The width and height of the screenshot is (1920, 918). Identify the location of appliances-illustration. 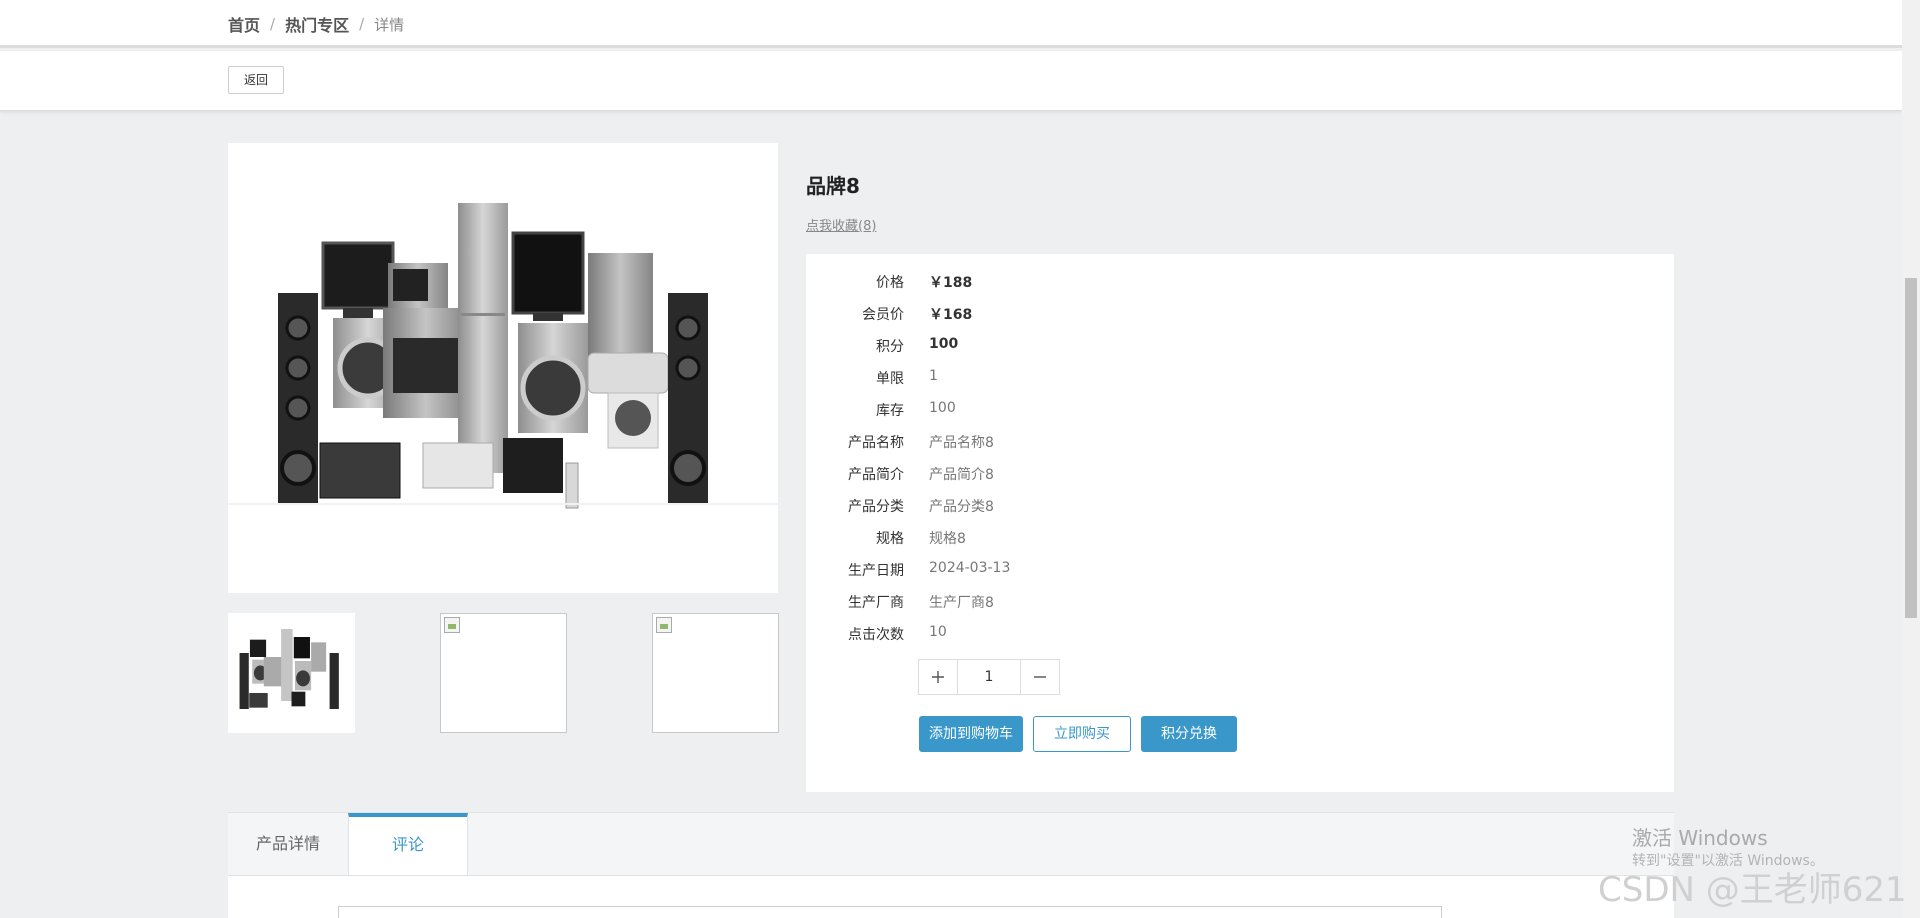
(503, 356).